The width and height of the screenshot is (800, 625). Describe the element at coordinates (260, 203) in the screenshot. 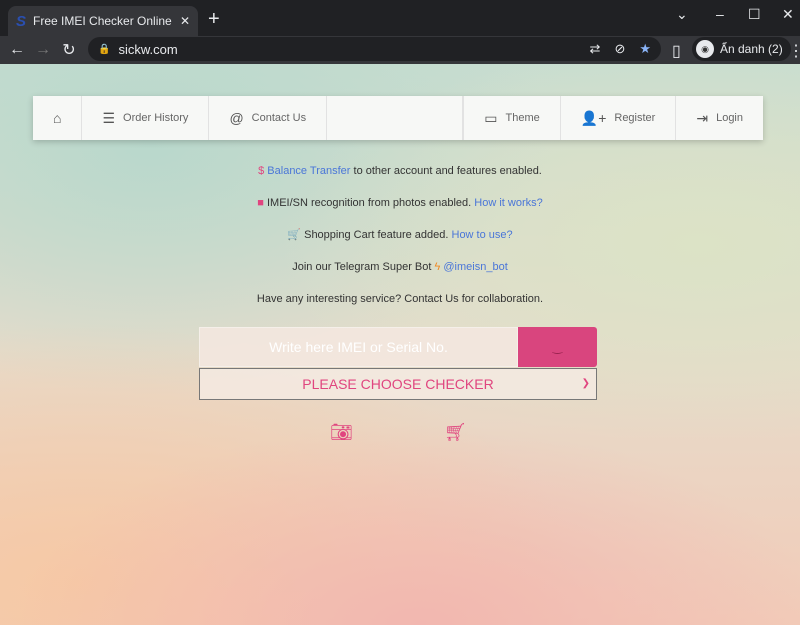

I see `camera-icon: ■` at that location.